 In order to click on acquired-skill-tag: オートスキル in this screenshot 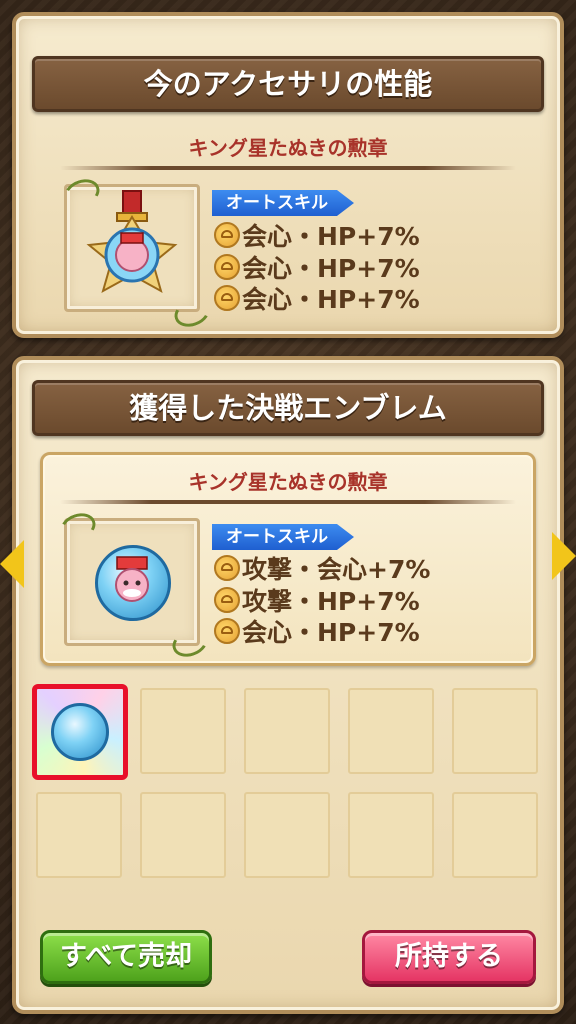, I will do `click(283, 537)`.